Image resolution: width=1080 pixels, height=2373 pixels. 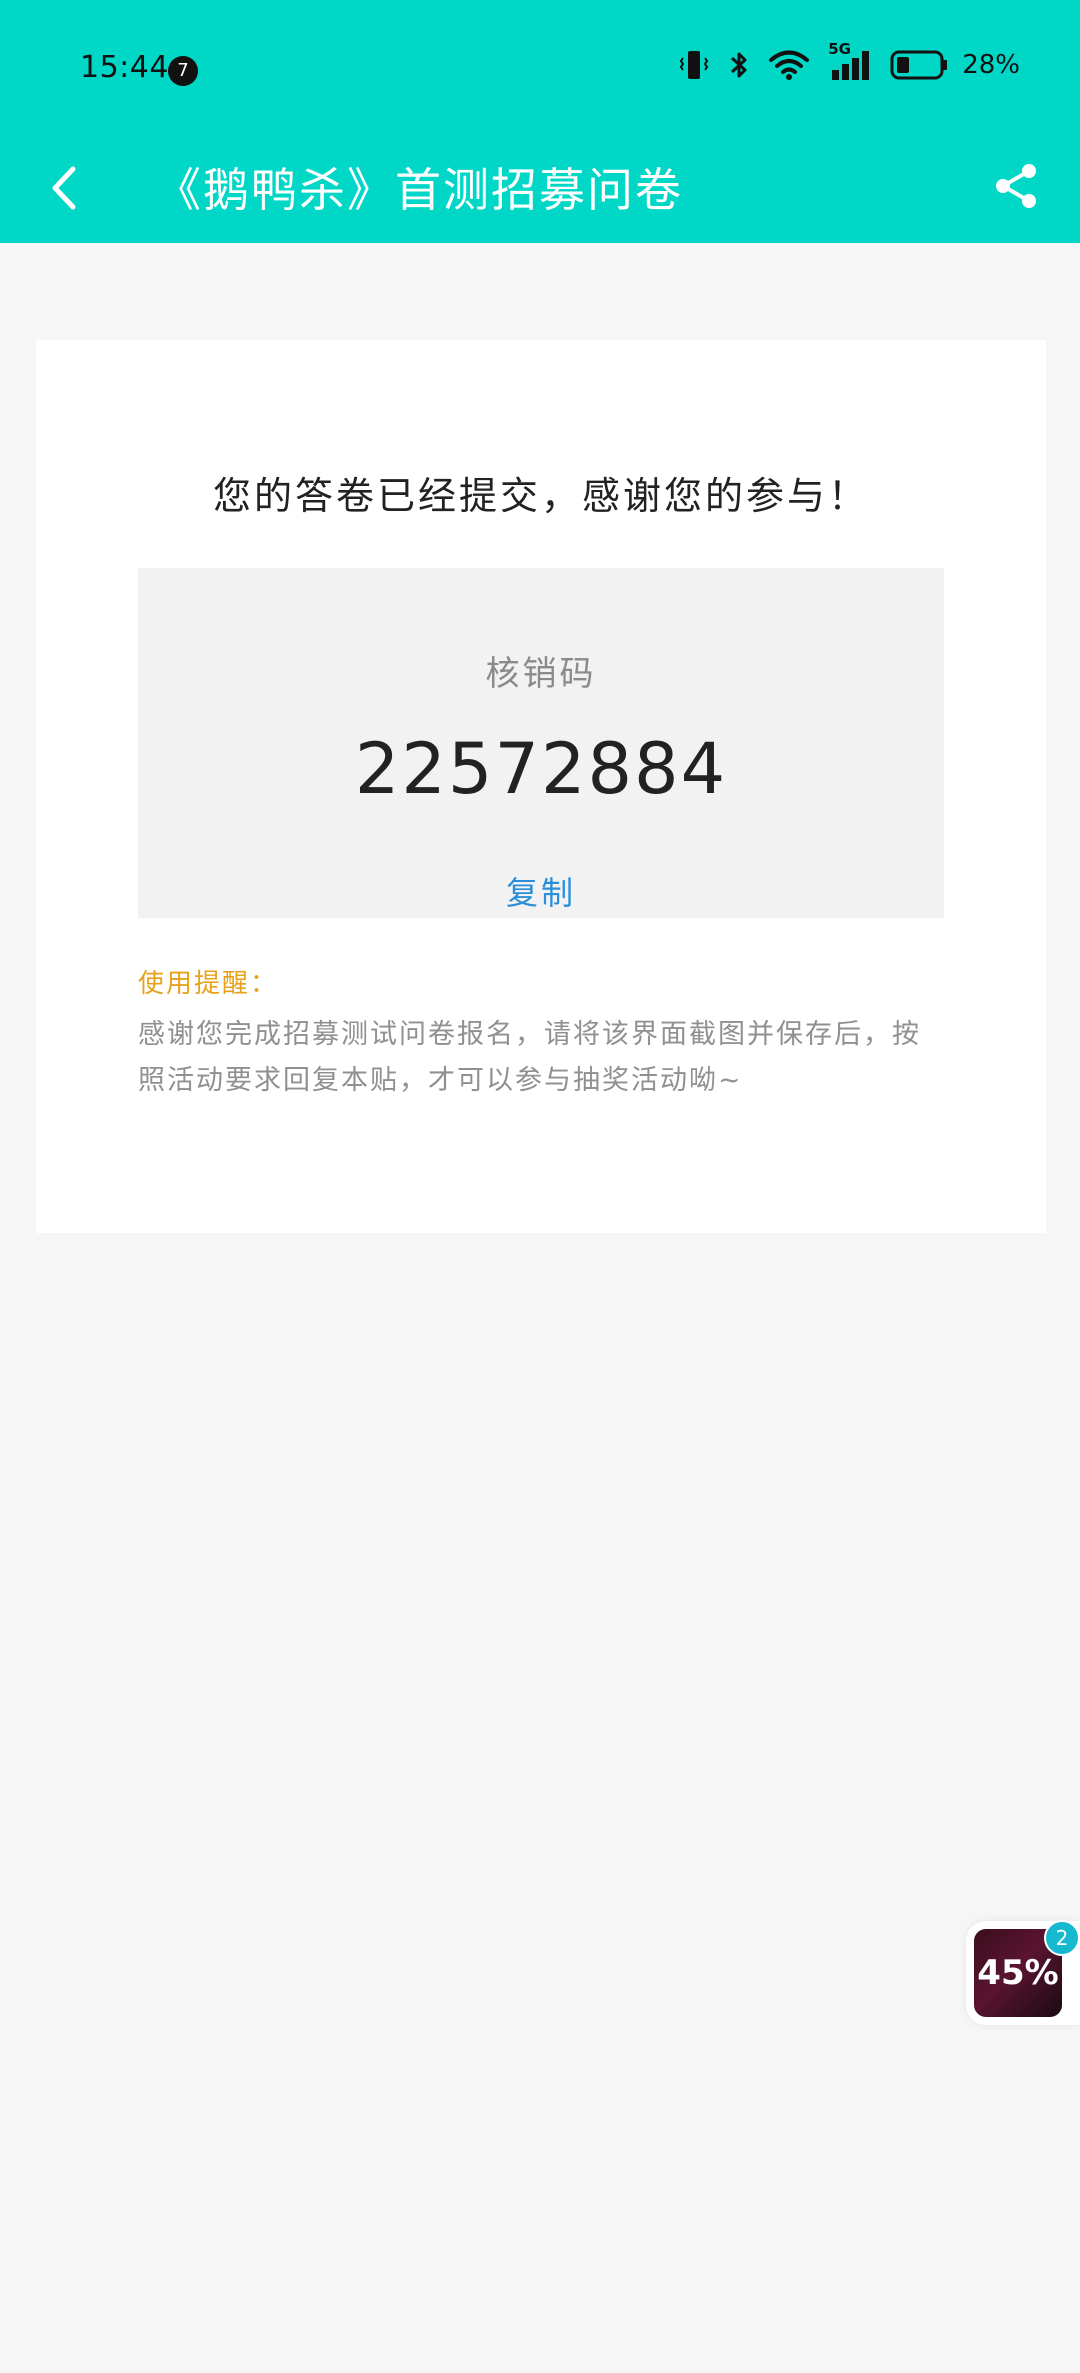 I want to click on share-button, so click(x=1016, y=186).